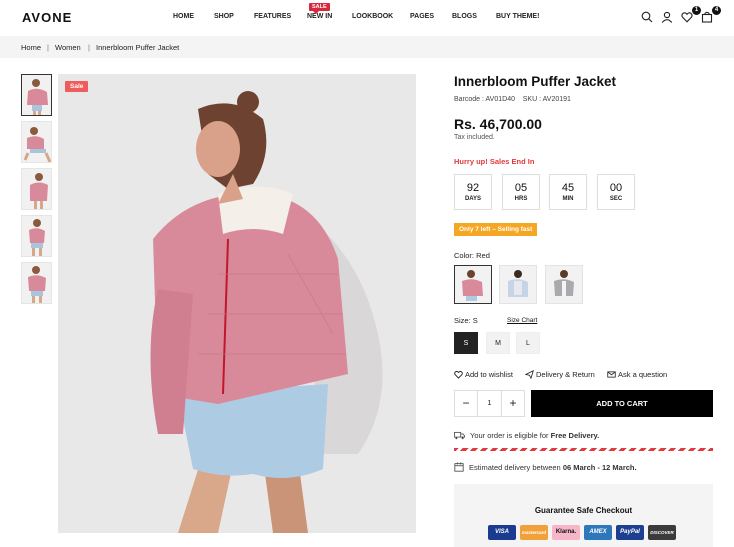 Image resolution: width=734 pixels, height=547 pixels. What do you see at coordinates (319, 8) in the screenshot?
I see `sale-tag: SALE` at bounding box center [319, 8].